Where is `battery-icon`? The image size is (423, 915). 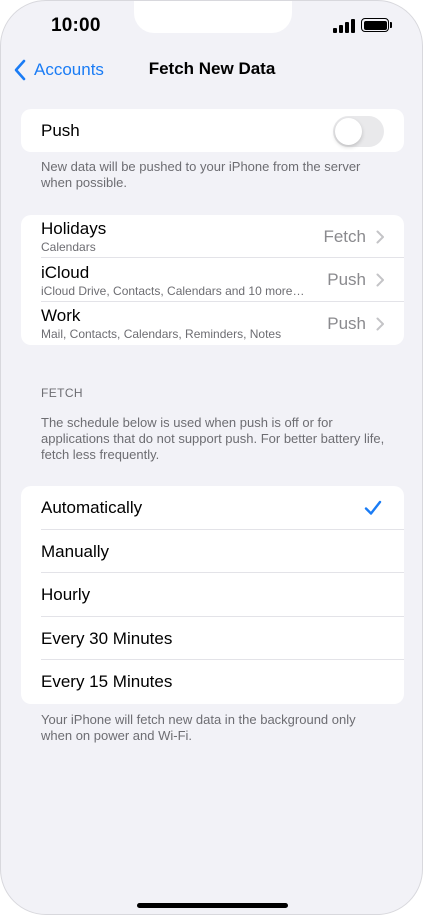
battery-icon is located at coordinates (375, 25).